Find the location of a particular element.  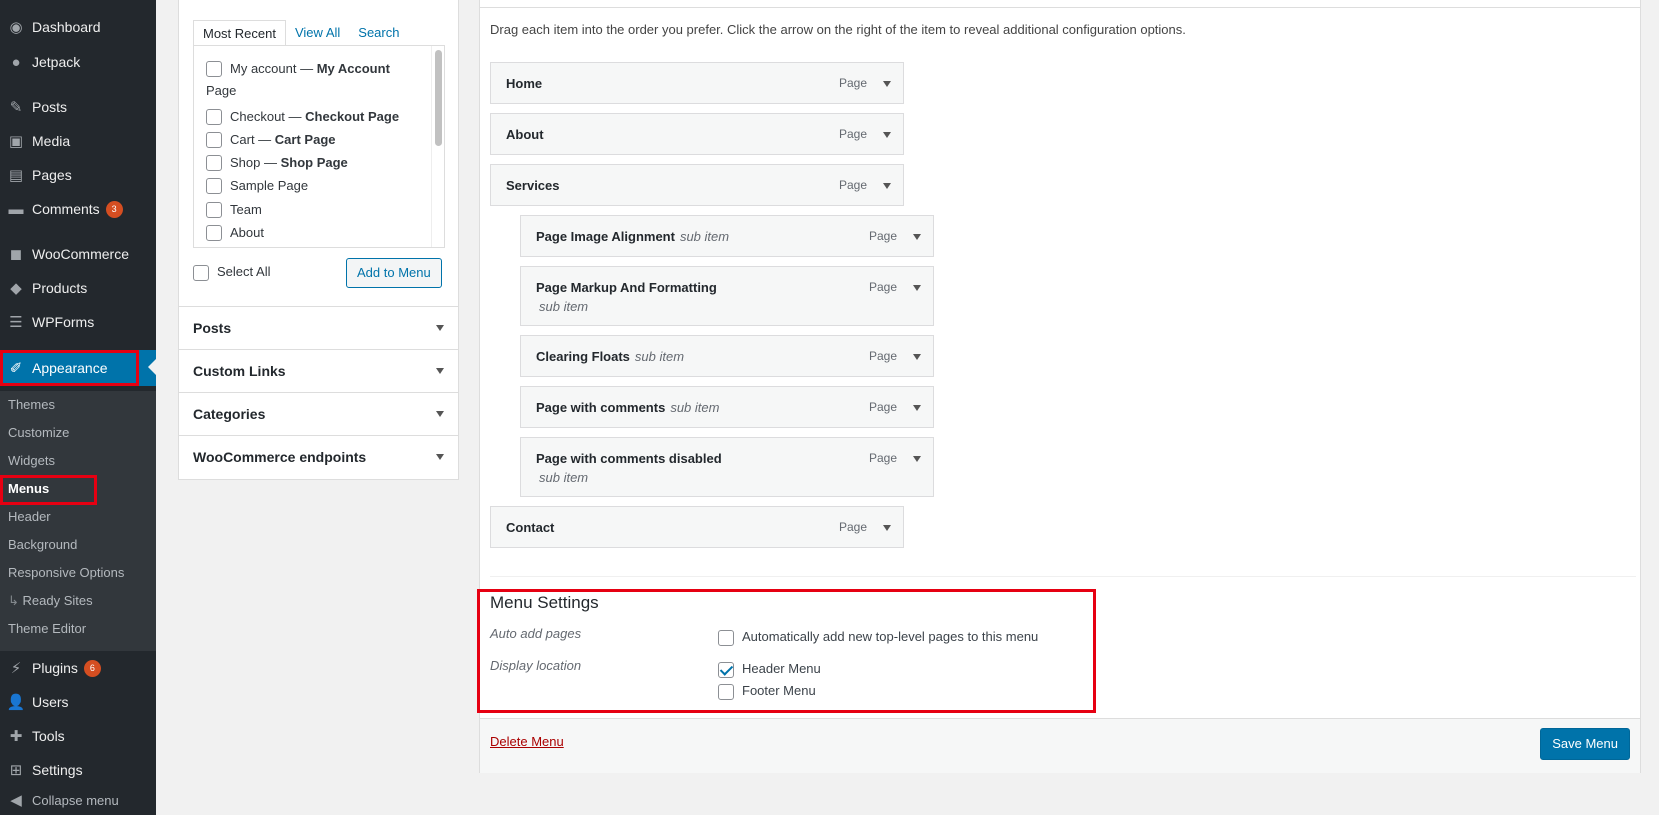

menu-item-page-with-comments: Page with comments sub item Page is located at coordinates (727, 407).